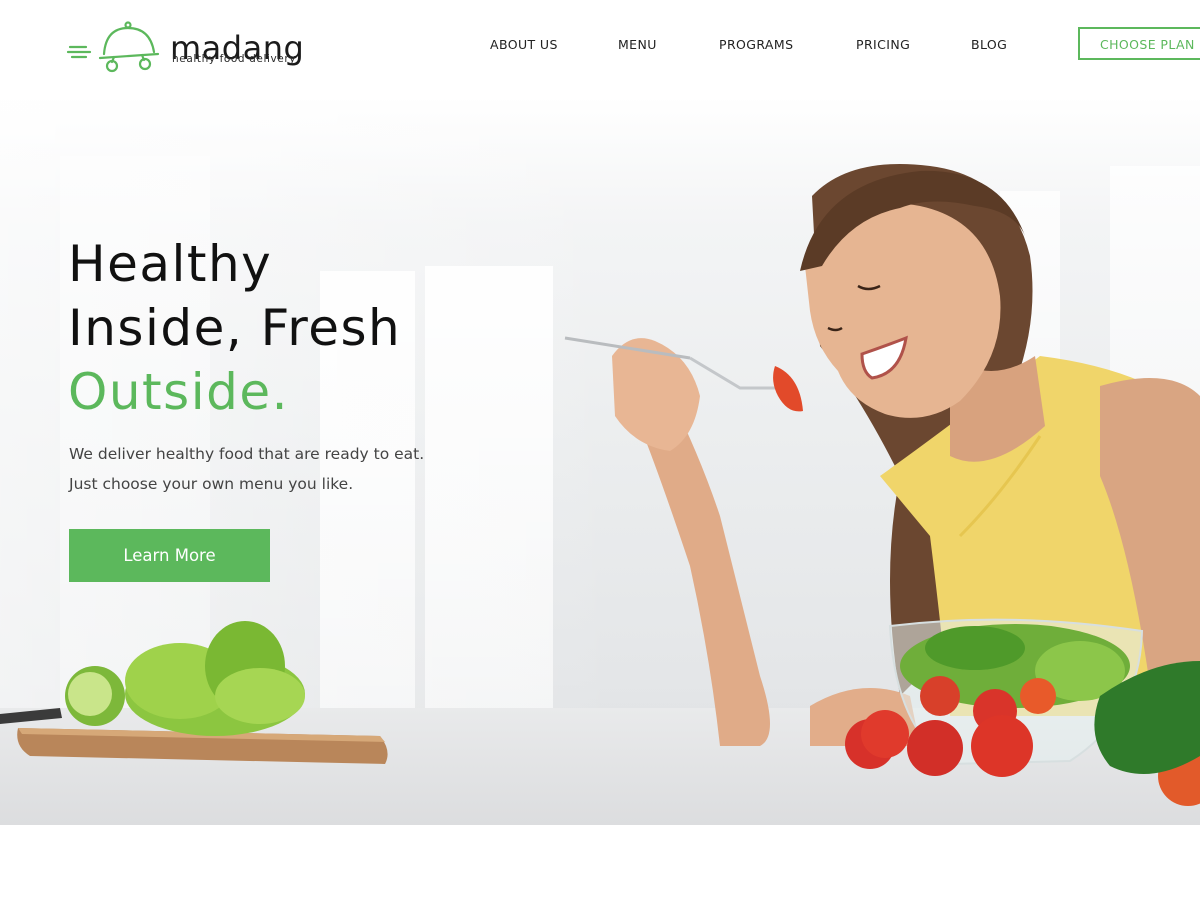  Describe the element at coordinates (756, 44) in the screenshot. I see `nav-programs: PROGRAMS` at that location.